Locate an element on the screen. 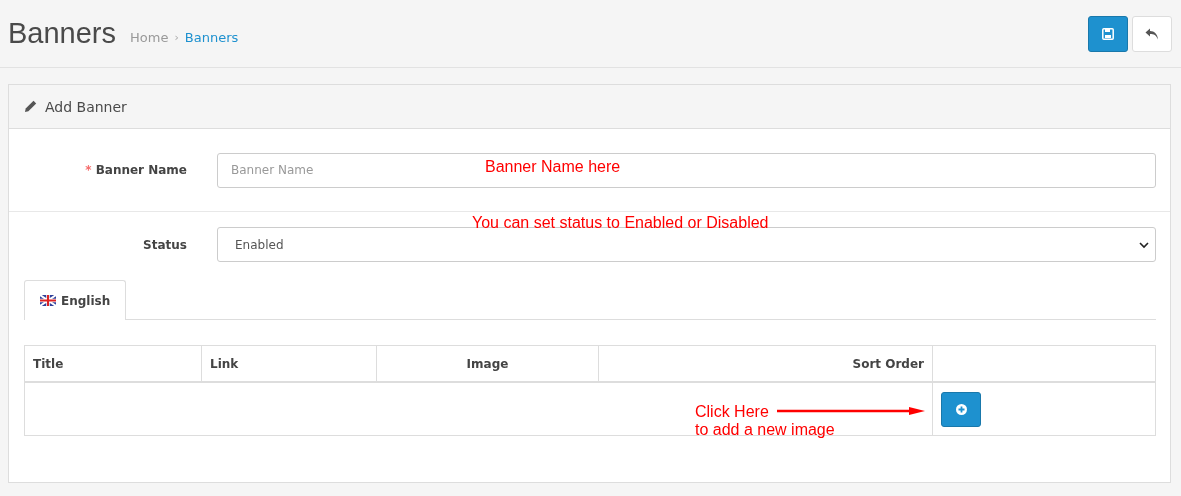  column-header: Link is located at coordinates (224, 363).